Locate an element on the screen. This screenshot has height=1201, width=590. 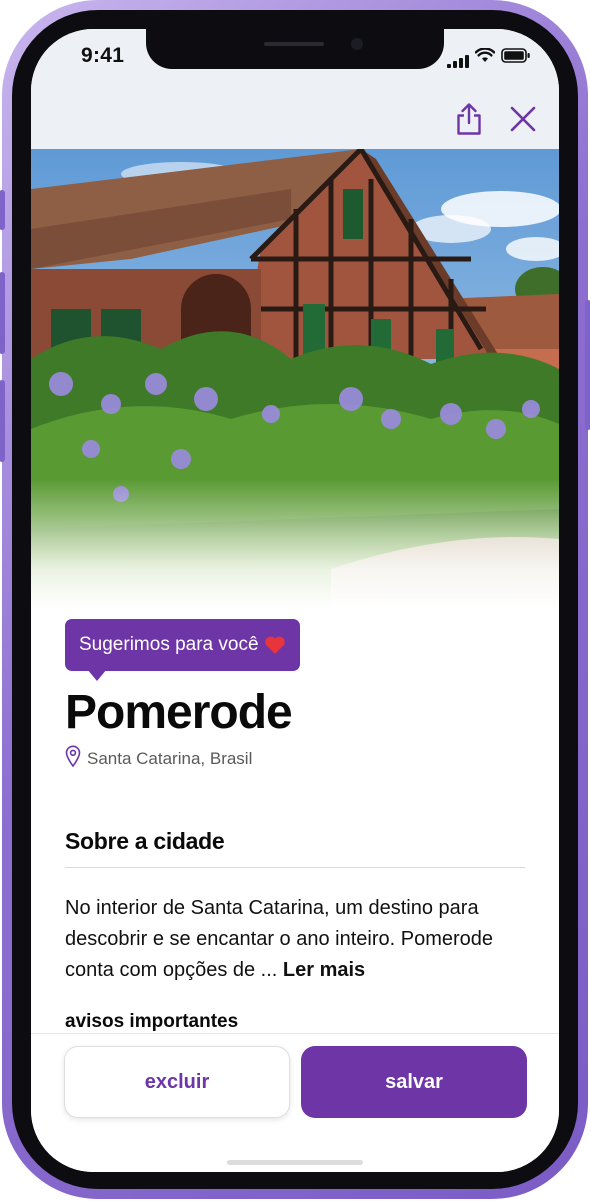
destination-location: Santa Catarina, Brasil is located at coordinates (158, 758).